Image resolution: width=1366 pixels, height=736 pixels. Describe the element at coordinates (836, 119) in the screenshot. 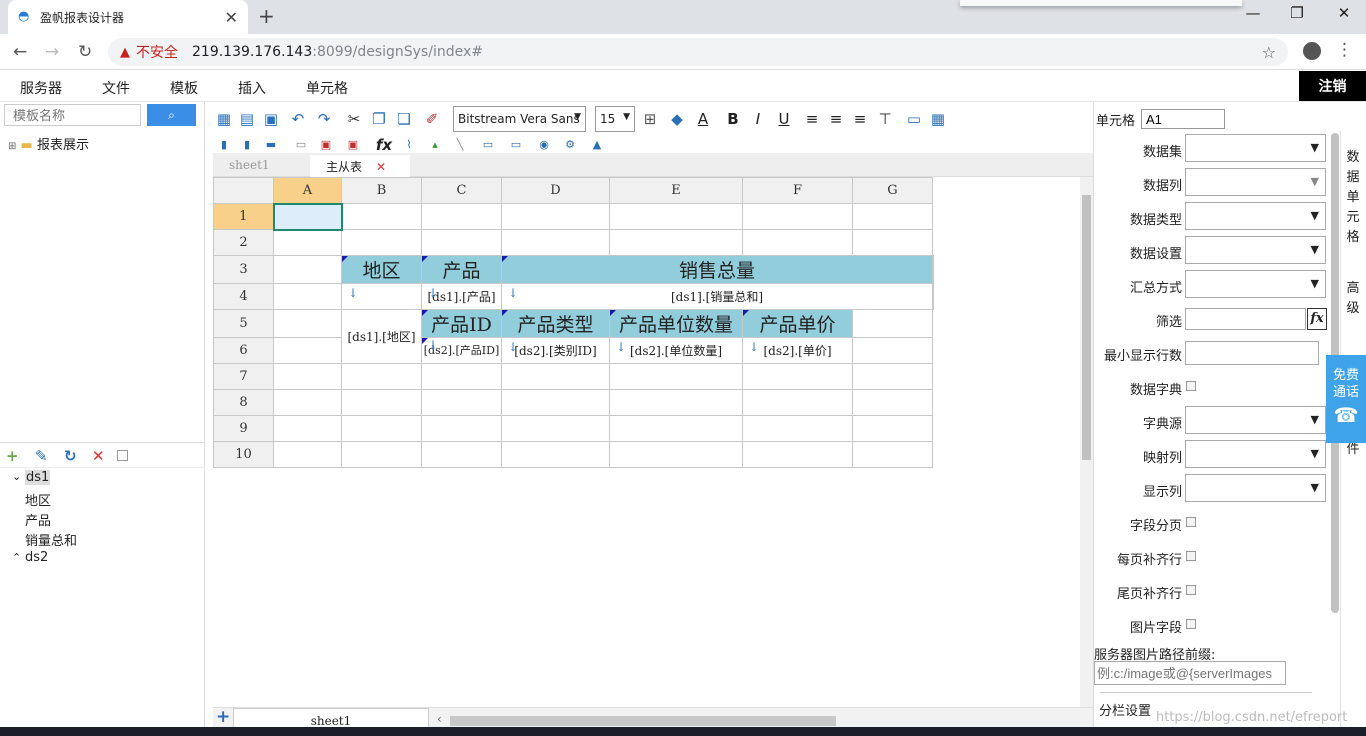

I see `align-center-icon: ≡` at that location.